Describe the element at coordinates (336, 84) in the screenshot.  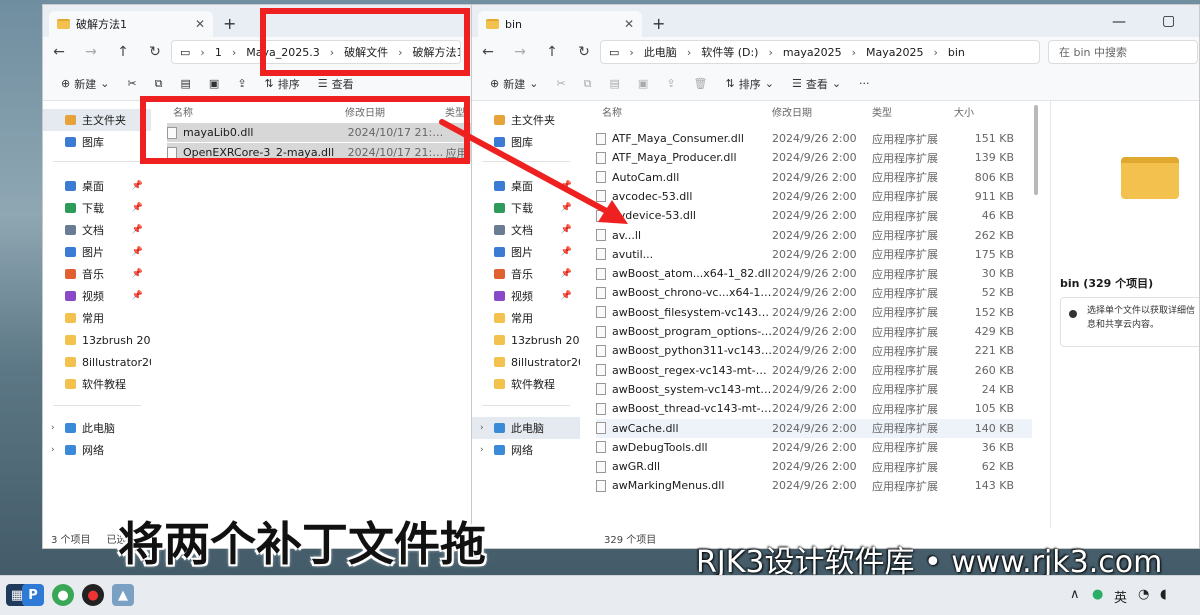
I see `view-button: ☰ 查看` at that location.